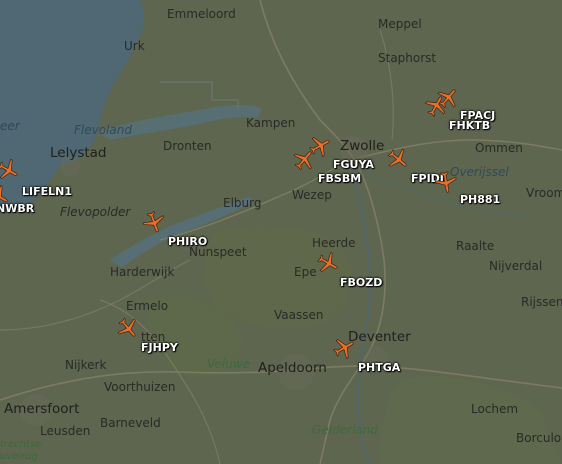 The height and width of the screenshot is (464, 562). What do you see at coordinates (271, 123) in the screenshot?
I see `place-kampen: Kampen` at bounding box center [271, 123].